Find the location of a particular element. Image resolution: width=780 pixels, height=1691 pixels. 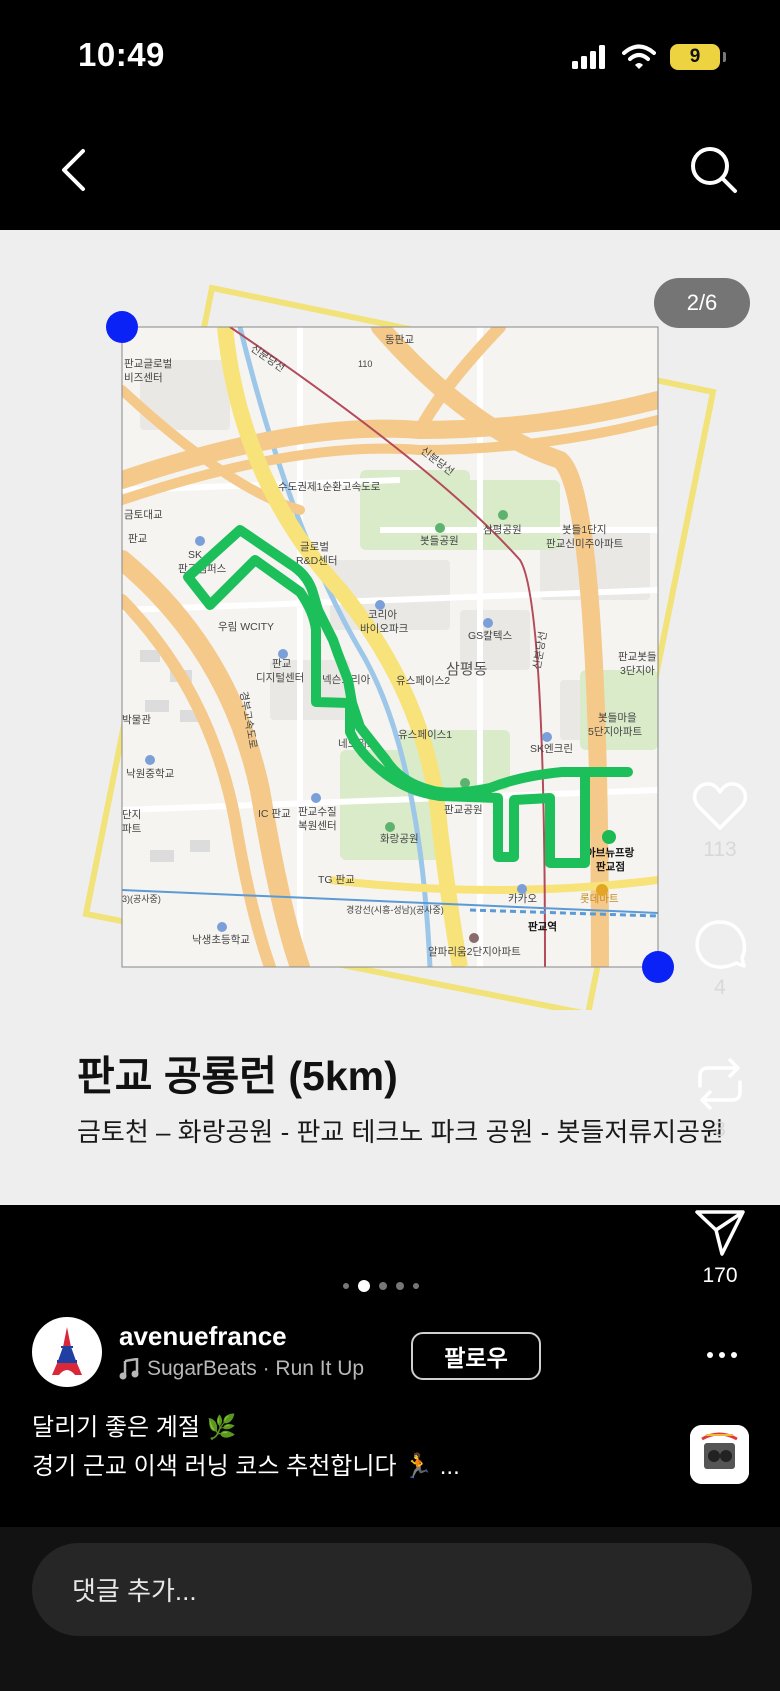

carousel-dots is located at coordinates (381, 1286).